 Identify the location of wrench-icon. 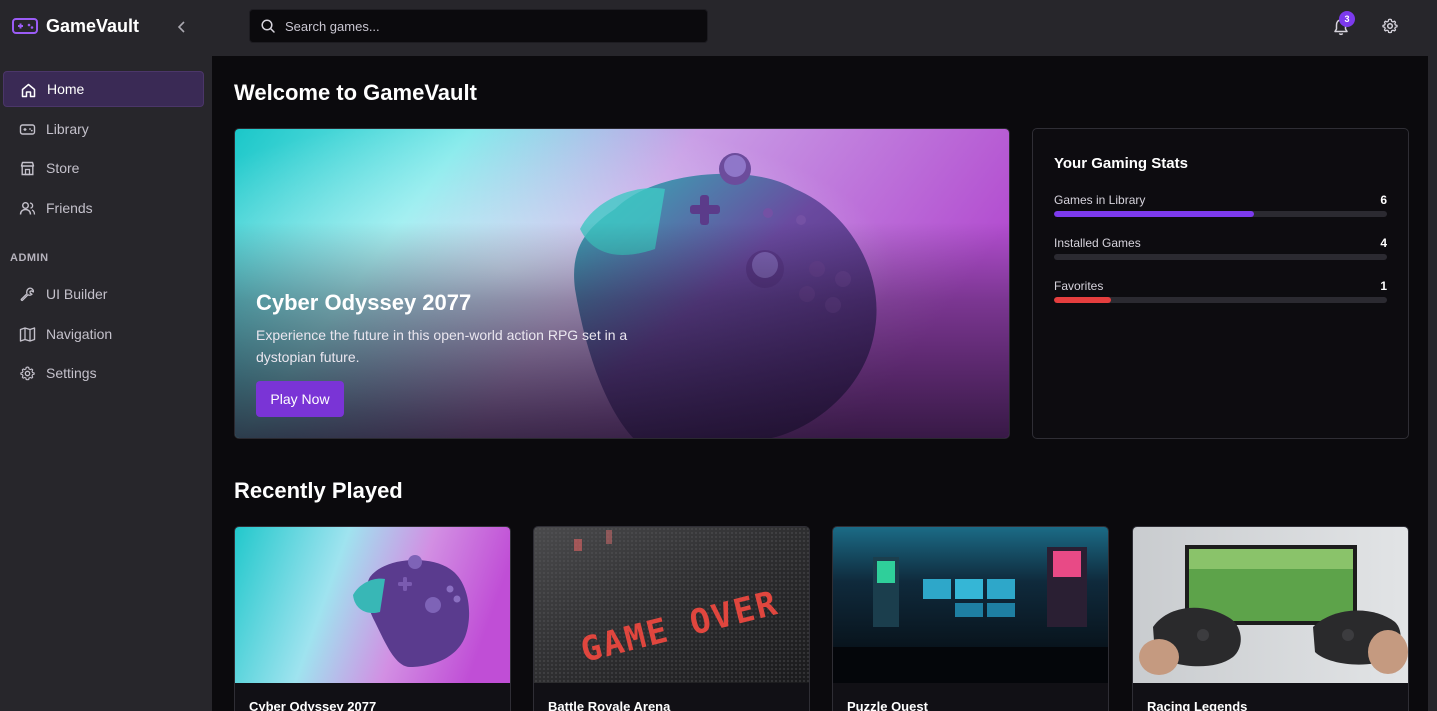
(27, 294).